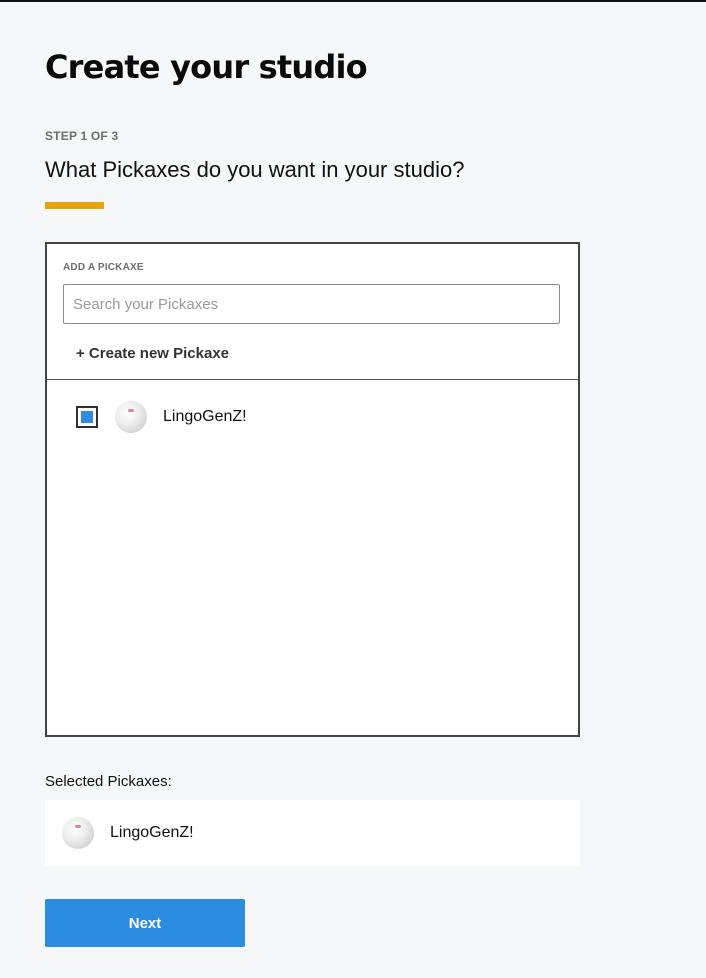 The image size is (706, 978). What do you see at coordinates (311, 304) in the screenshot?
I see `search-pickaxes-input` at bounding box center [311, 304].